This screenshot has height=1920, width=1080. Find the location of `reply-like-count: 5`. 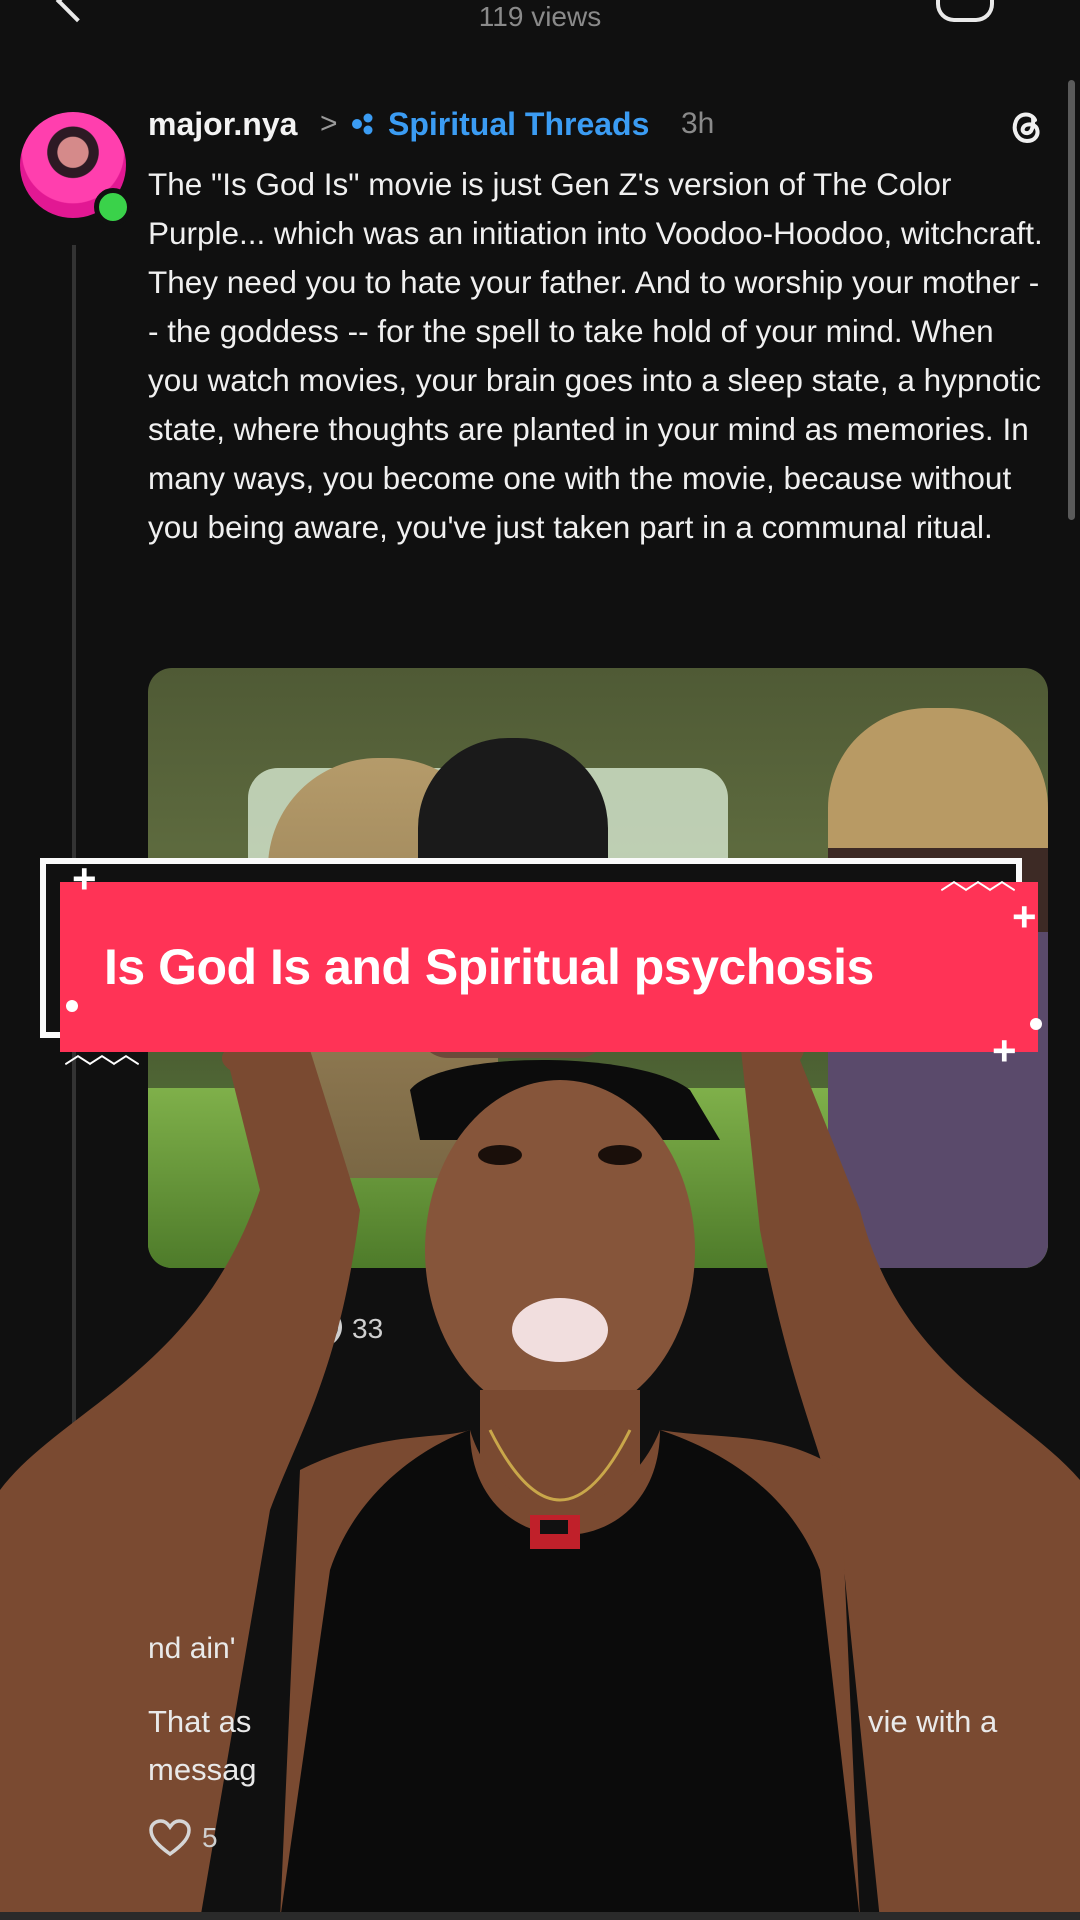

reply-like-count: 5 is located at coordinates (210, 1837).